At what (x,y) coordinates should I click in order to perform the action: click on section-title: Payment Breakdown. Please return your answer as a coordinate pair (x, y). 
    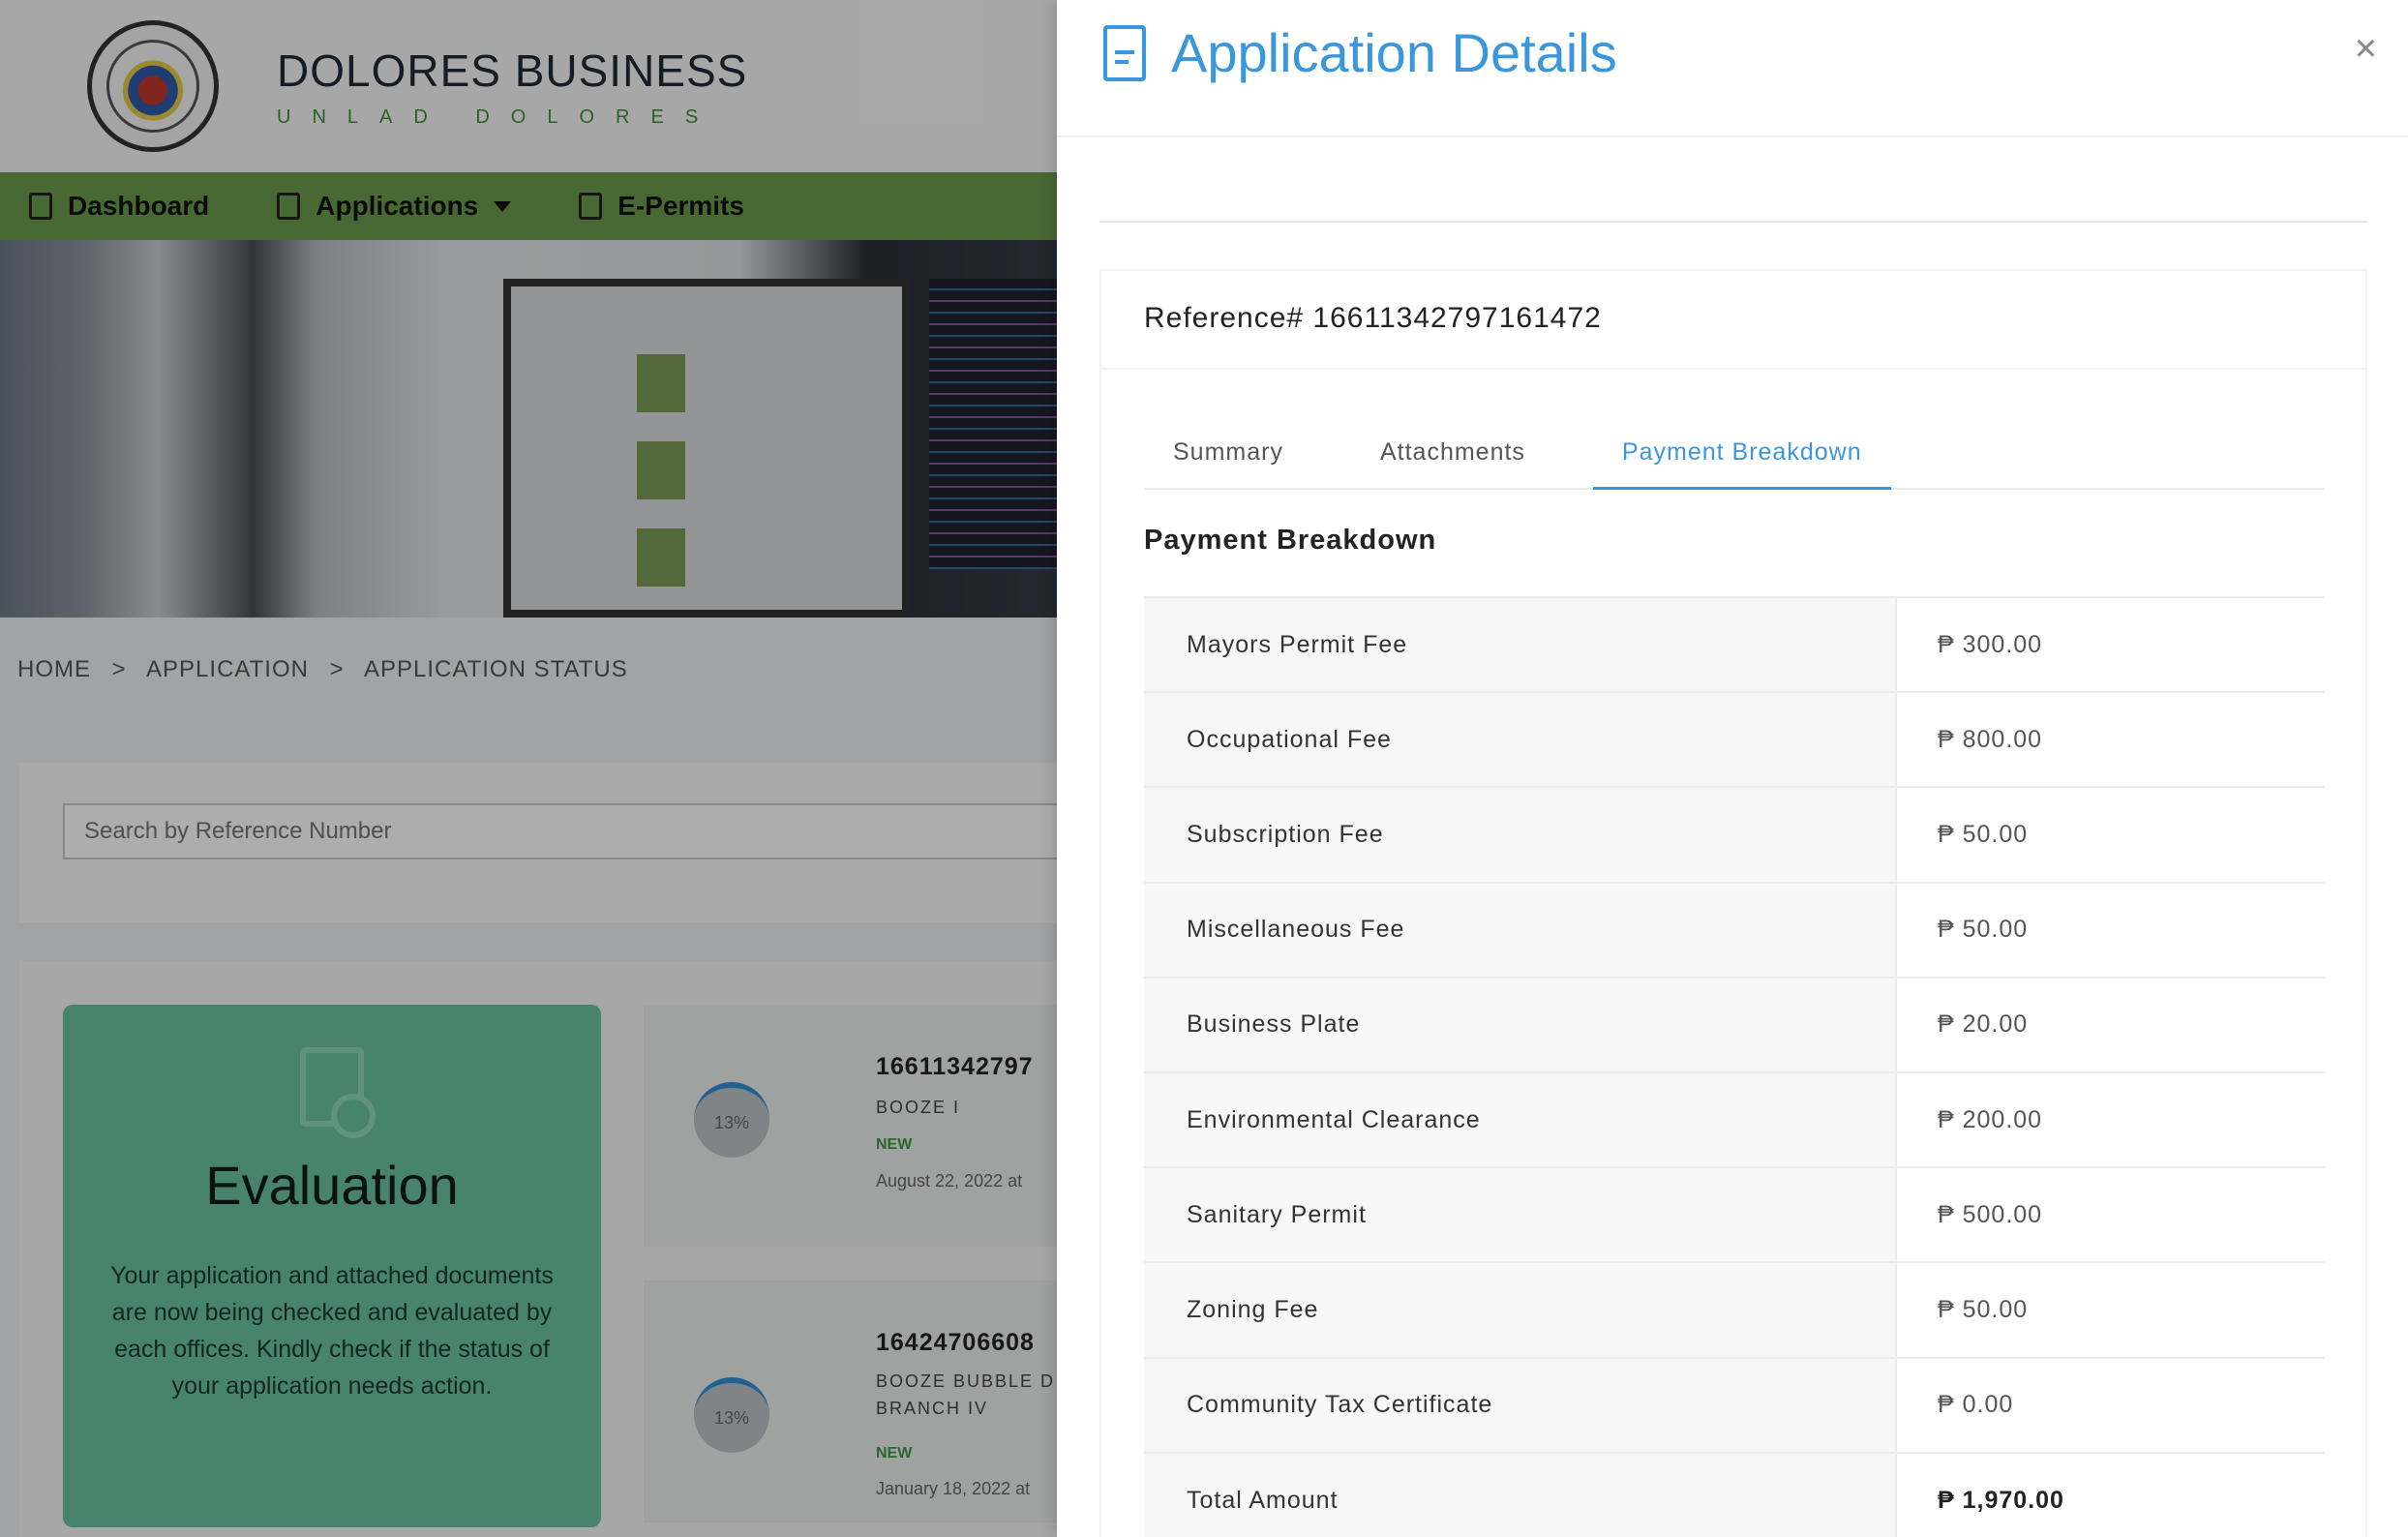
    Looking at the image, I should click on (1290, 541).